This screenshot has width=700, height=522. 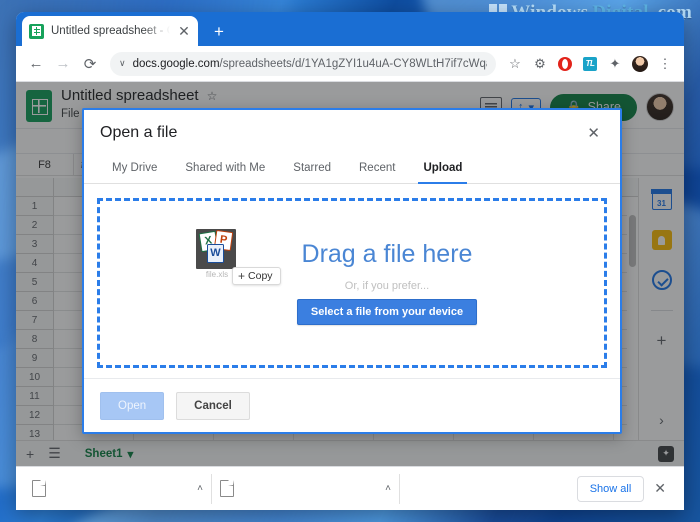 I want to click on cancel-button: Cancel, so click(x=213, y=405).